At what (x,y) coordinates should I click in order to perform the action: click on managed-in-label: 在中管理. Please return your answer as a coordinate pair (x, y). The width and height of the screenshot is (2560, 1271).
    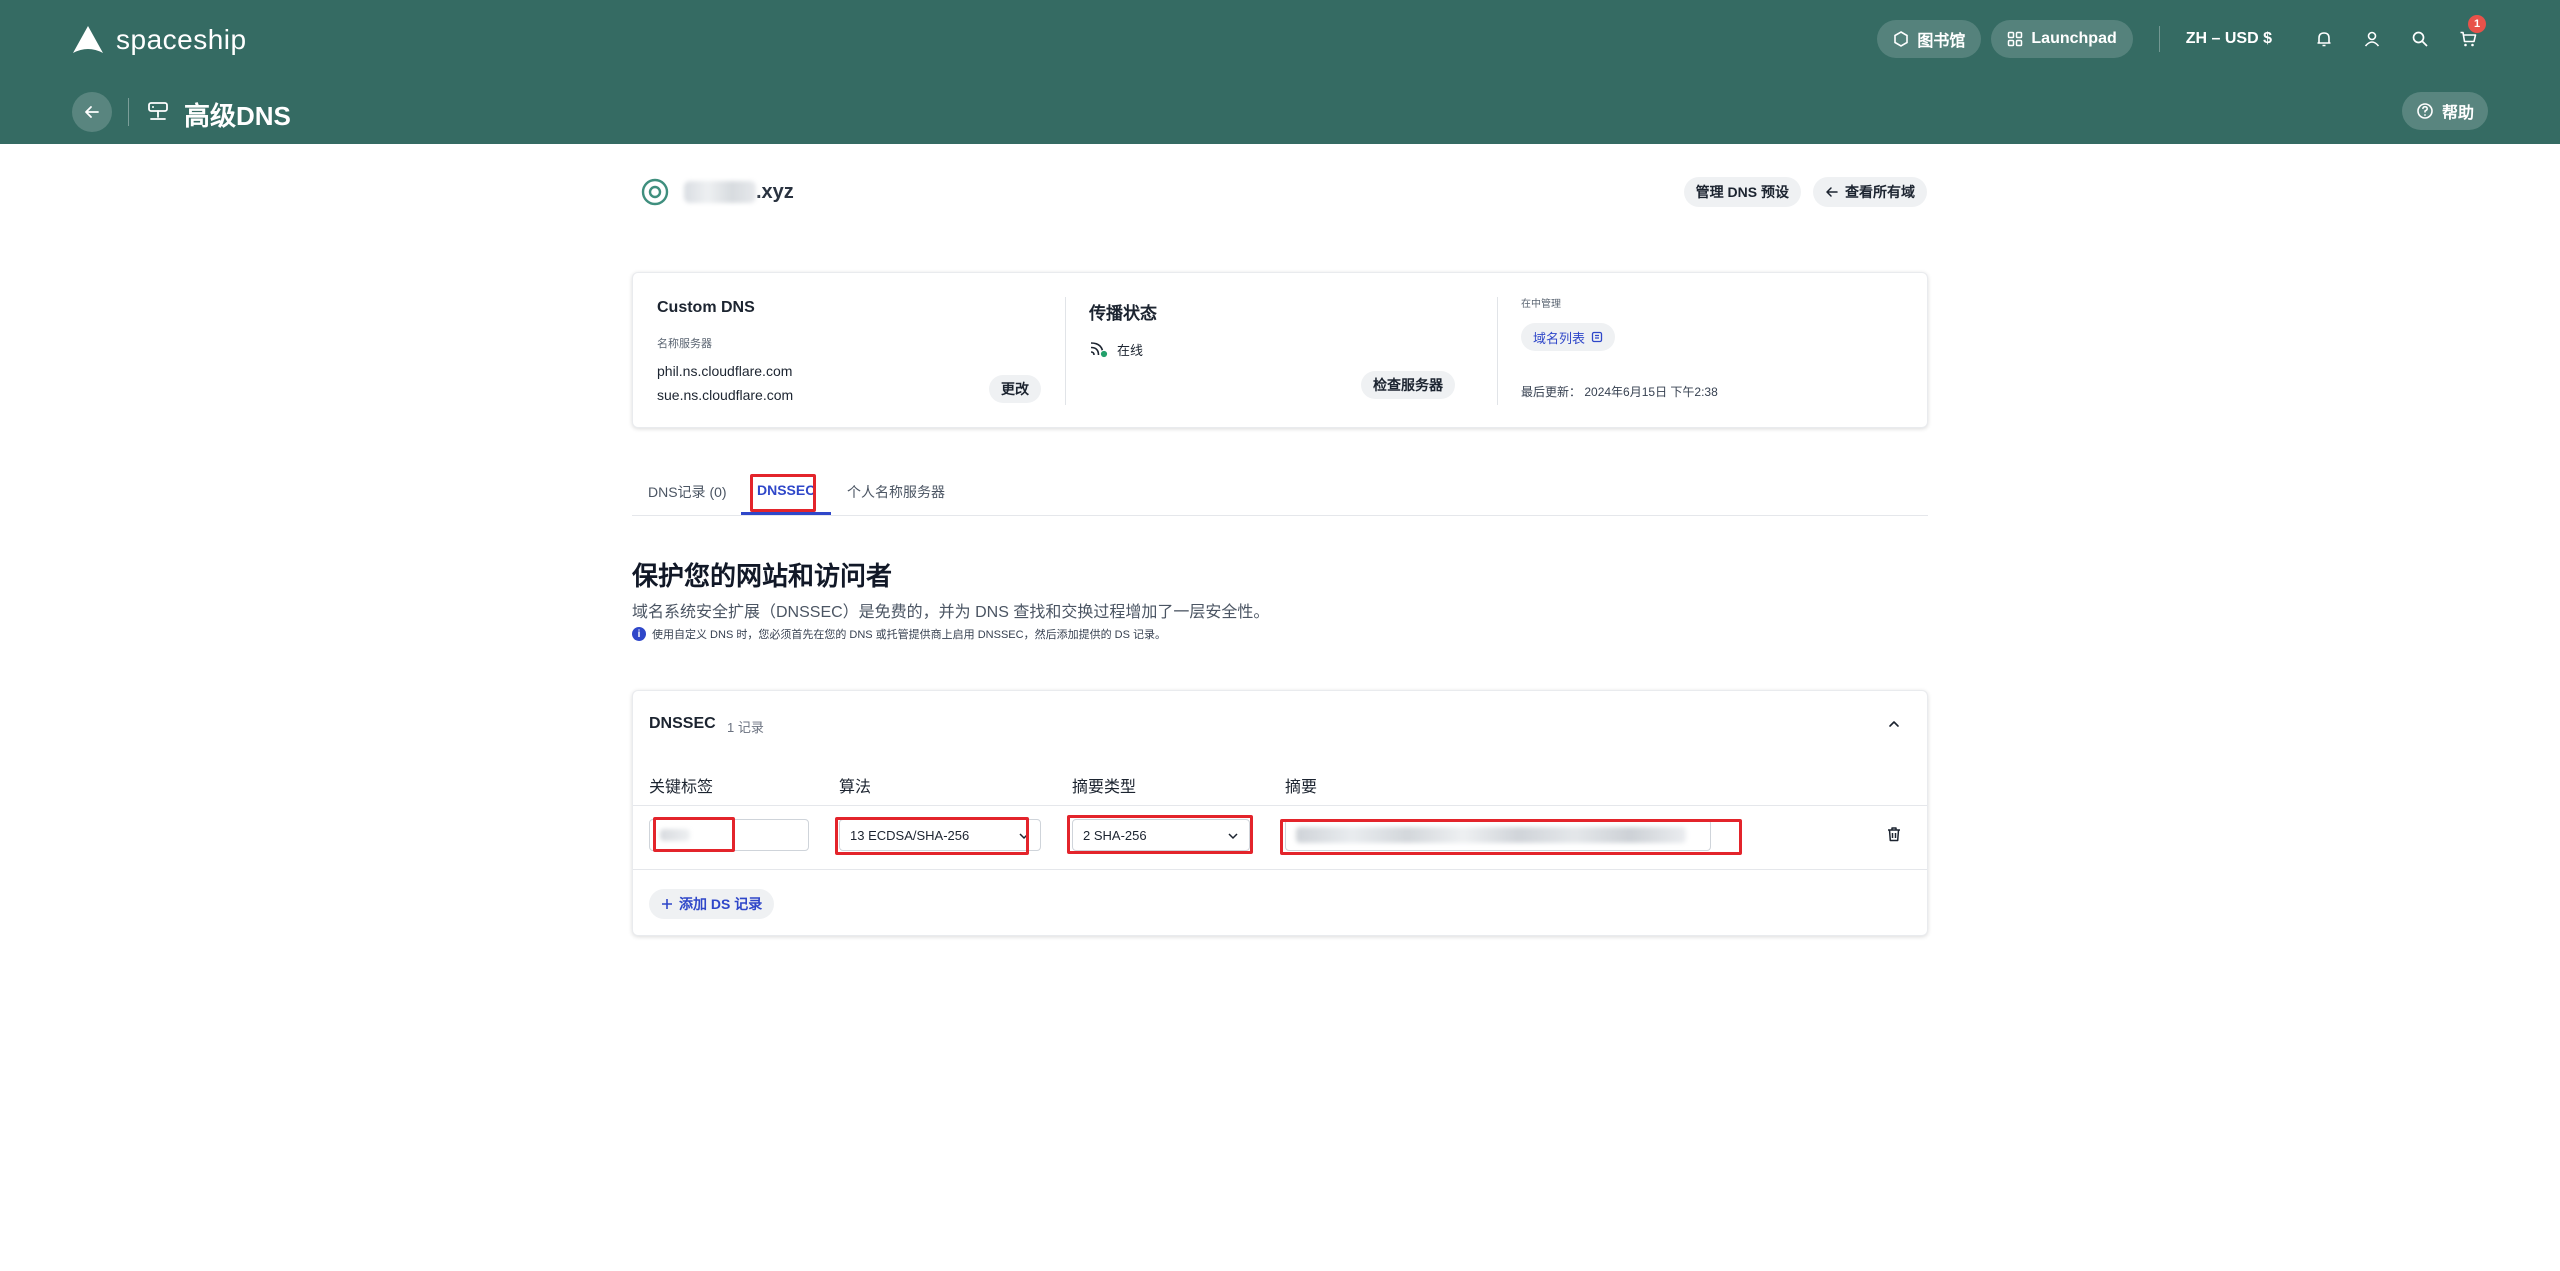
    Looking at the image, I should click on (1541, 304).